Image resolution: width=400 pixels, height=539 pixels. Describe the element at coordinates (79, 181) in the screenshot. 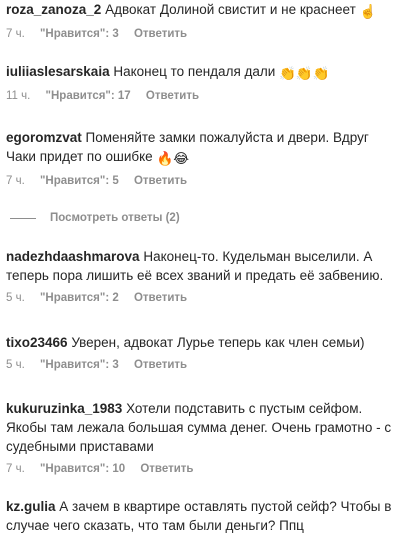

I see `comment-likes: "Нравится": 5` at that location.